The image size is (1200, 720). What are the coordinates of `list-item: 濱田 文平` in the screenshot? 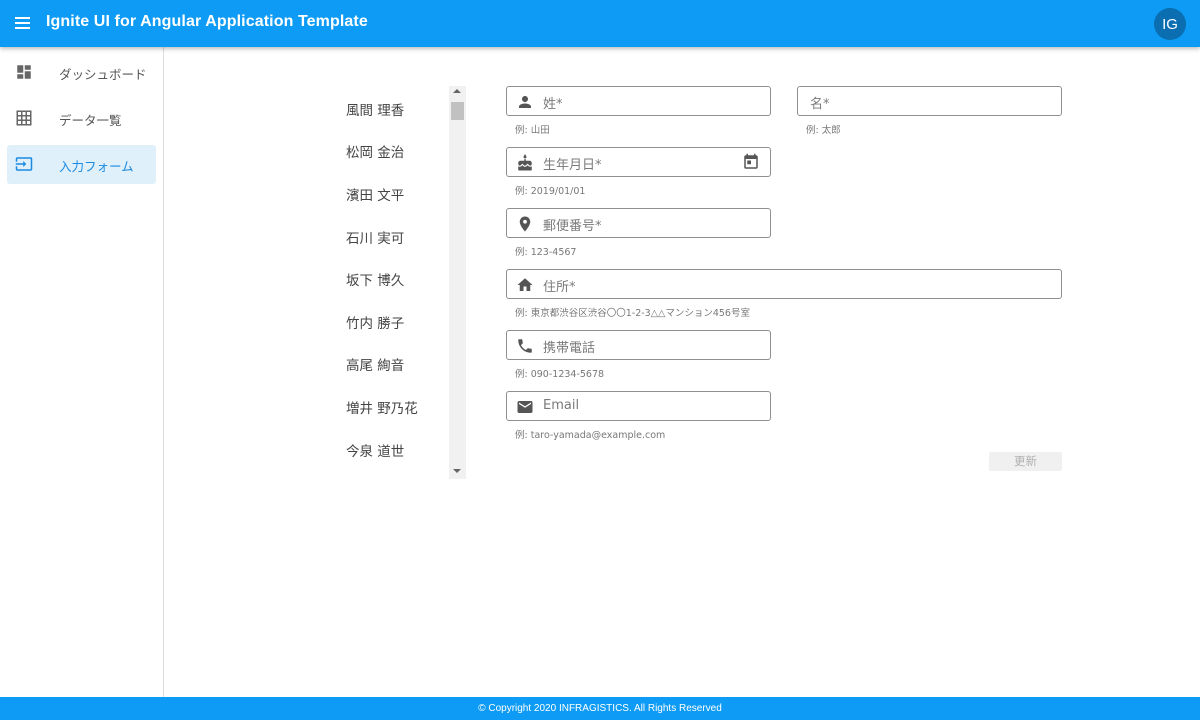 It's located at (375, 194).